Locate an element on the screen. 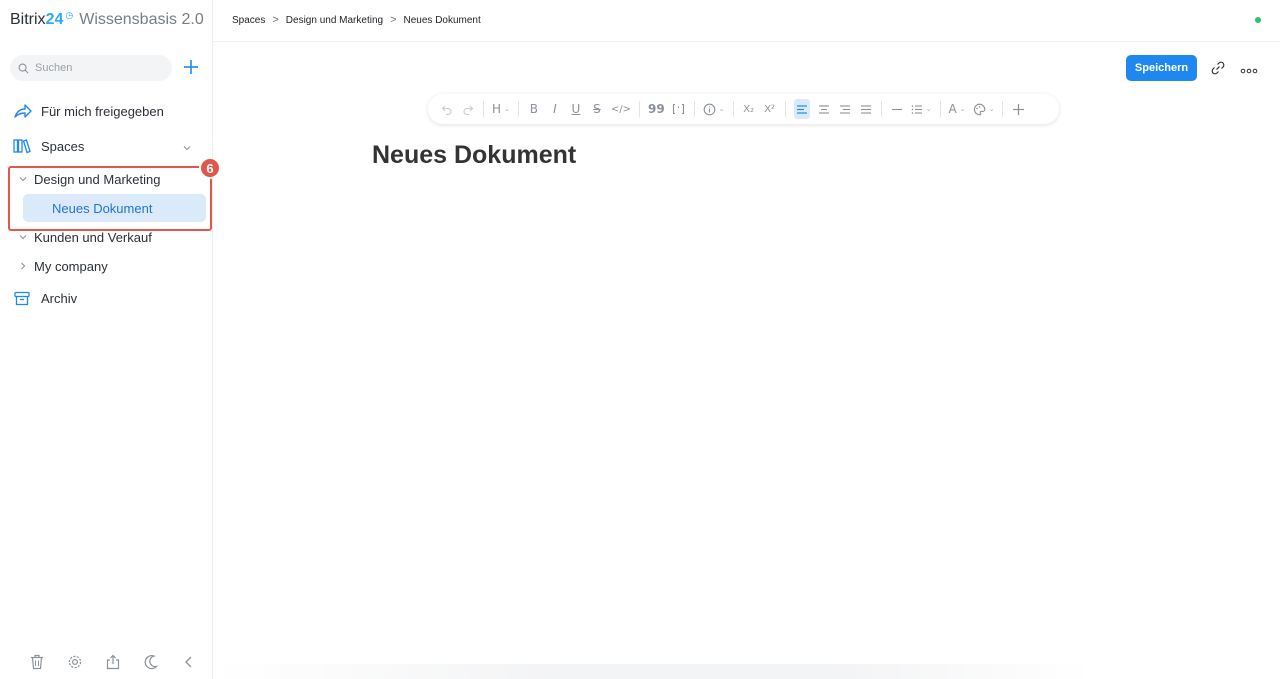 The image size is (1280, 679). heading-dropdown: H ⌄ is located at coordinates (501, 109).